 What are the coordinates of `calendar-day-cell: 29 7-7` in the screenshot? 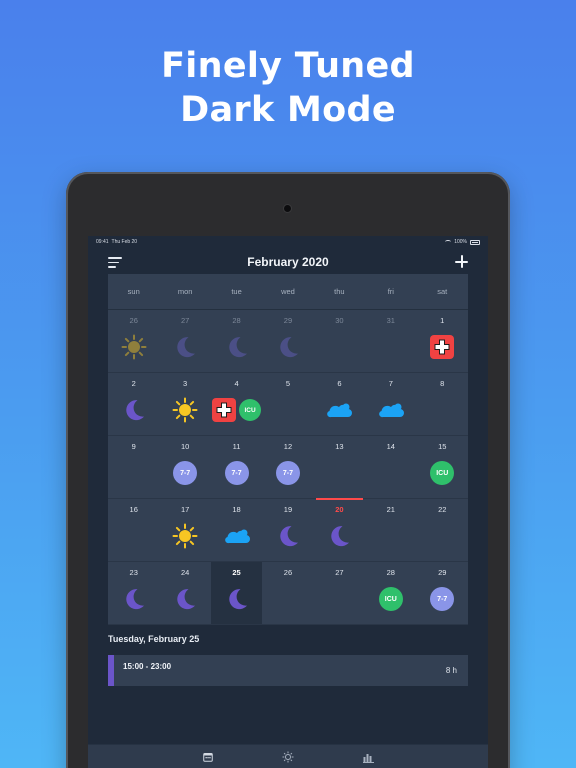 It's located at (442, 593).